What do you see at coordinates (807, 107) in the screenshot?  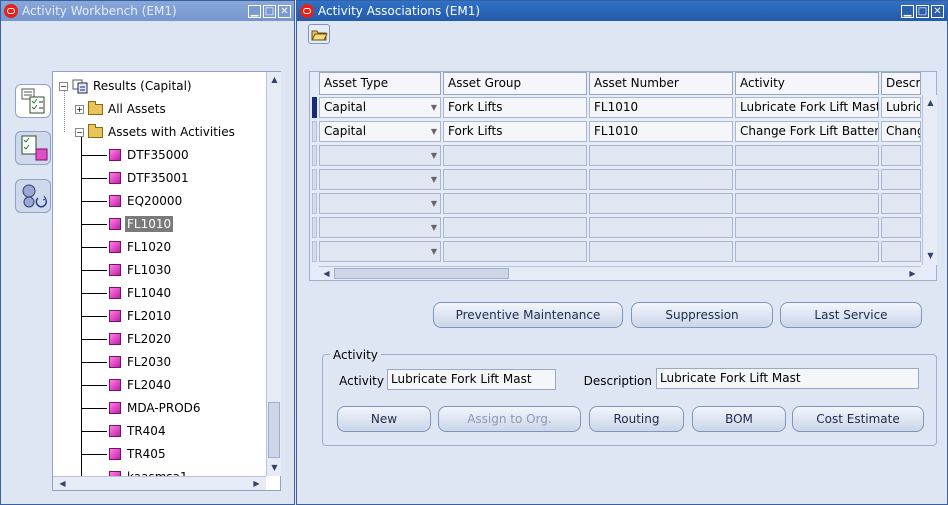 I see `cell-activity: Lubricate Fork Lift Mast` at bounding box center [807, 107].